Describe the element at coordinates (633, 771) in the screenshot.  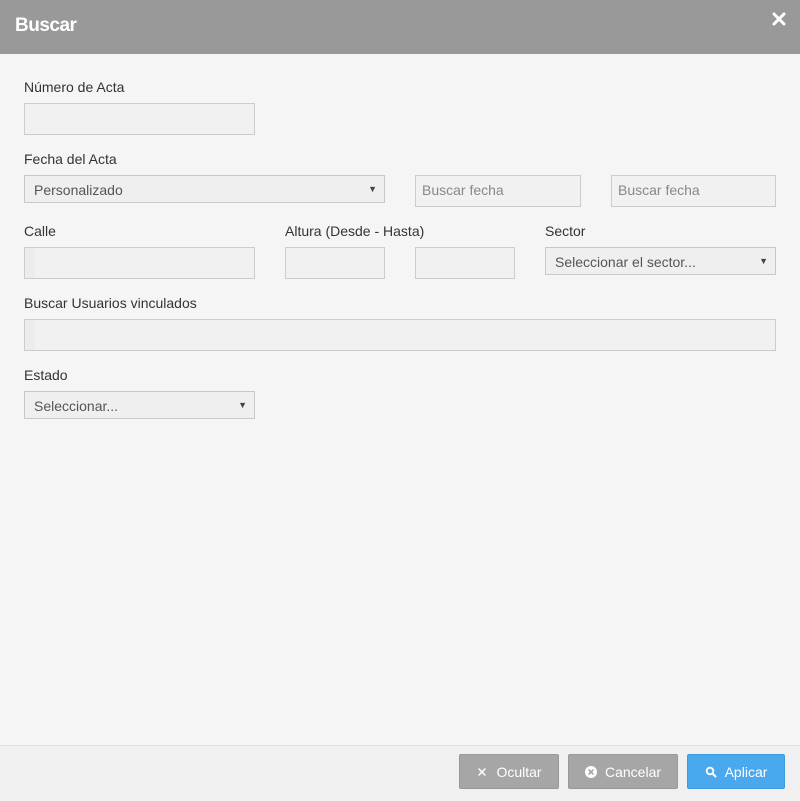
I see `cancel-label: Cancelar` at that location.